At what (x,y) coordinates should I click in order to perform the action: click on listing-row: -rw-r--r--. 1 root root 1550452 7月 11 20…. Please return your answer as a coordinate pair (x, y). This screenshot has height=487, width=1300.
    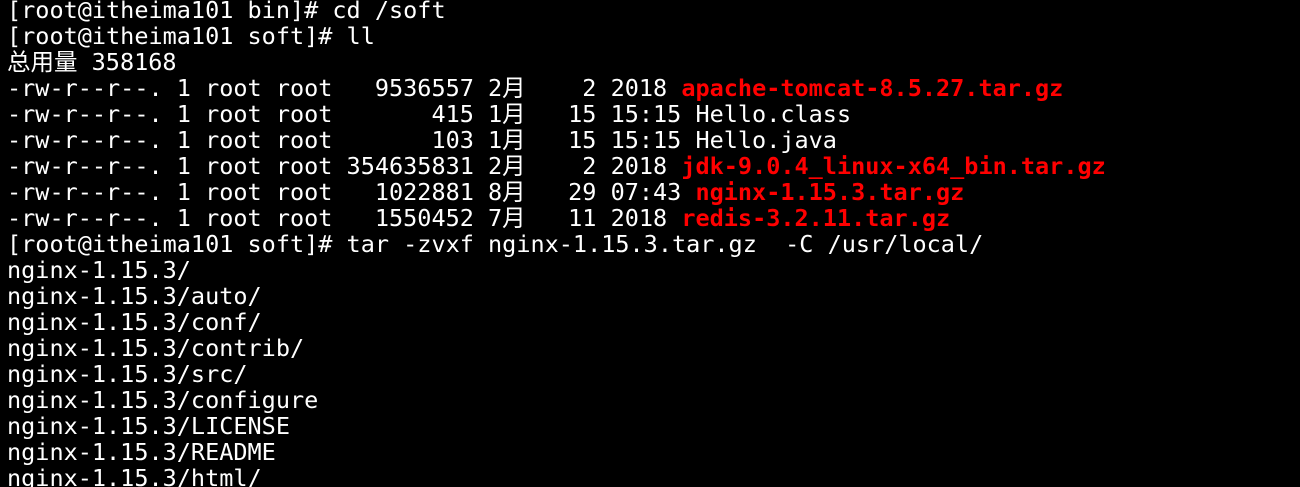
    Looking at the image, I should click on (652, 218).